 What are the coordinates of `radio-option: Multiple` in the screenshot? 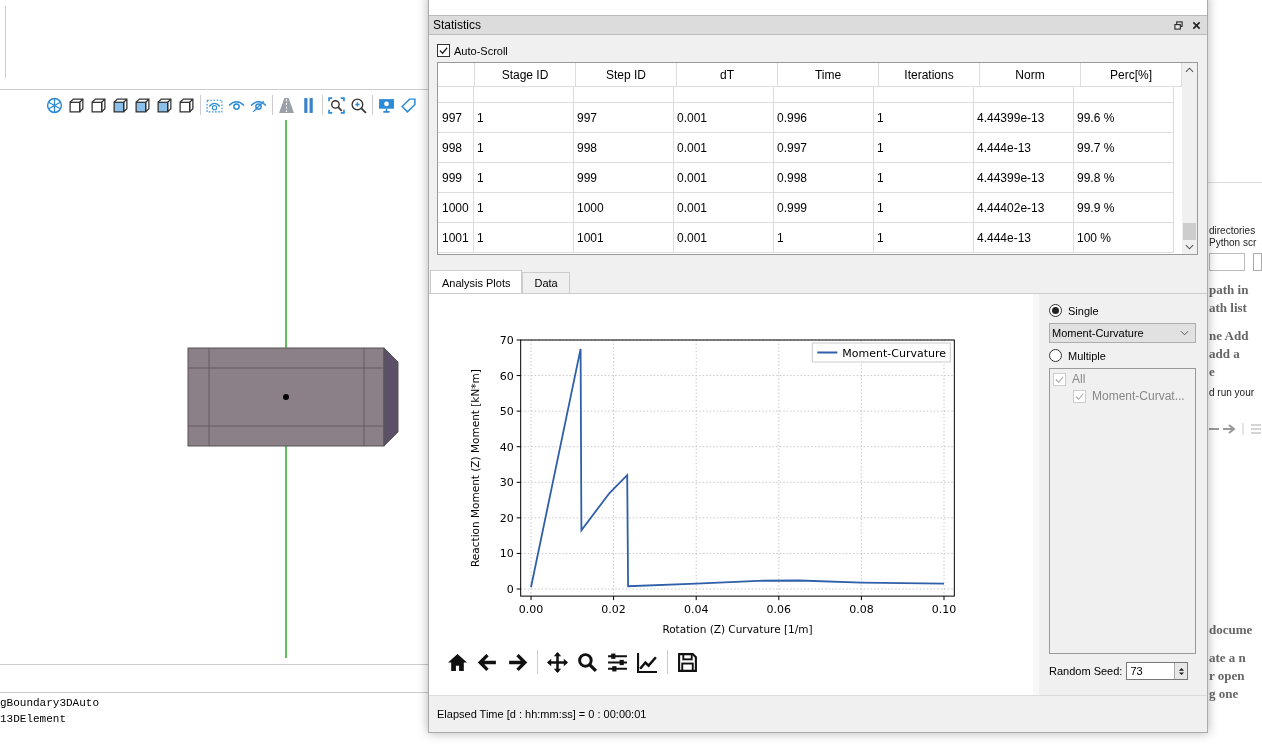 It's located at (1122, 355).